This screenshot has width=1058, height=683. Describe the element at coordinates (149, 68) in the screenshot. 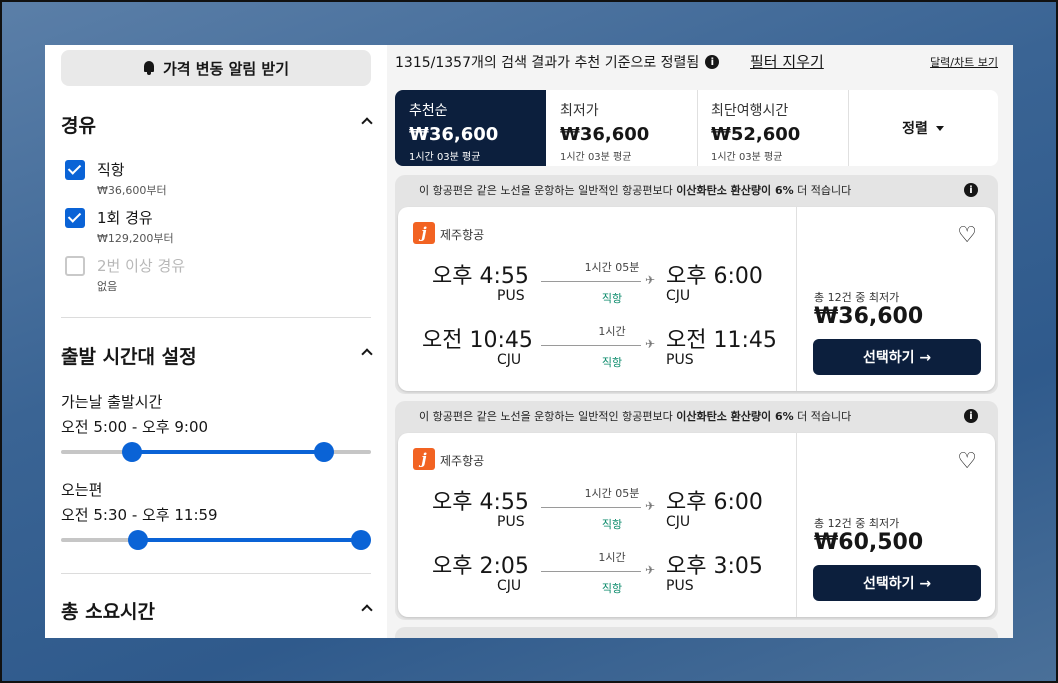

I see `bell-icon` at that location.